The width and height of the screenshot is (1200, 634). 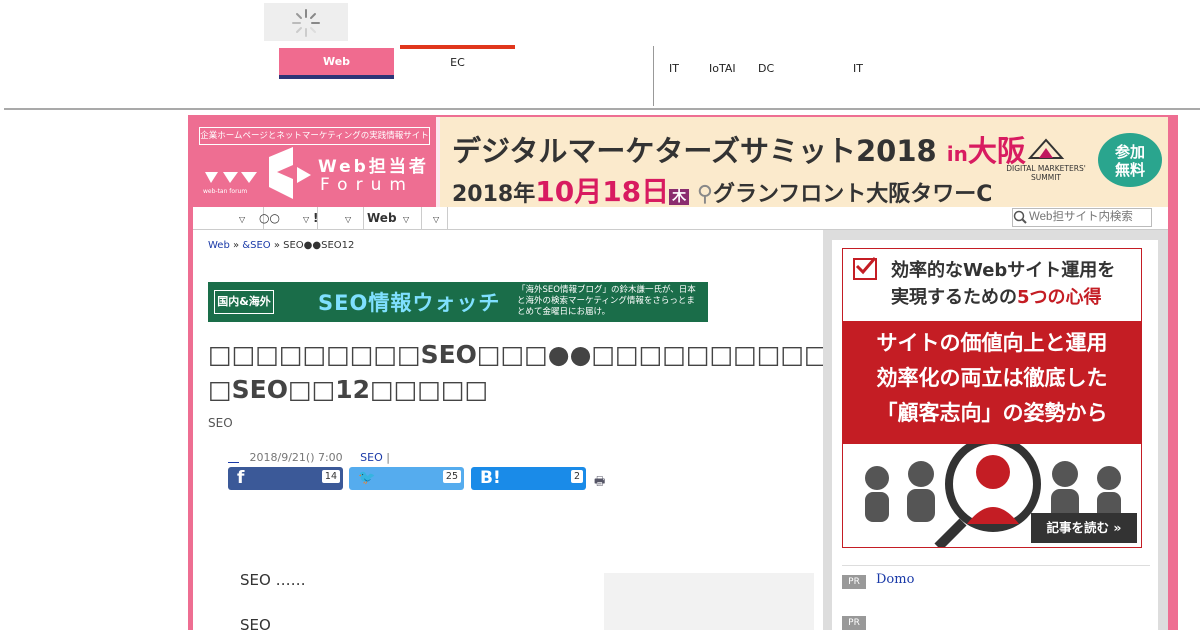 I want to click on sidebar-ad-message-1: サイトの価値向上と運用, so click(x=992, y=343).